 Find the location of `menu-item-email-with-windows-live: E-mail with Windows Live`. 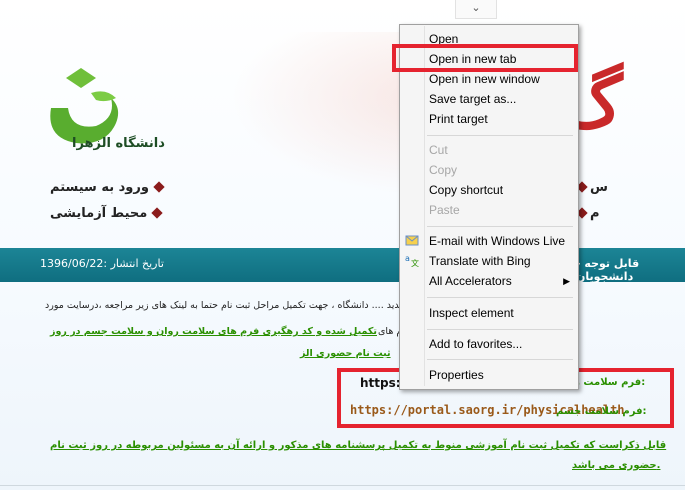

menu-item-email-with-windows-live: E-mail with Windows Live is located at coordinates (489, 241).